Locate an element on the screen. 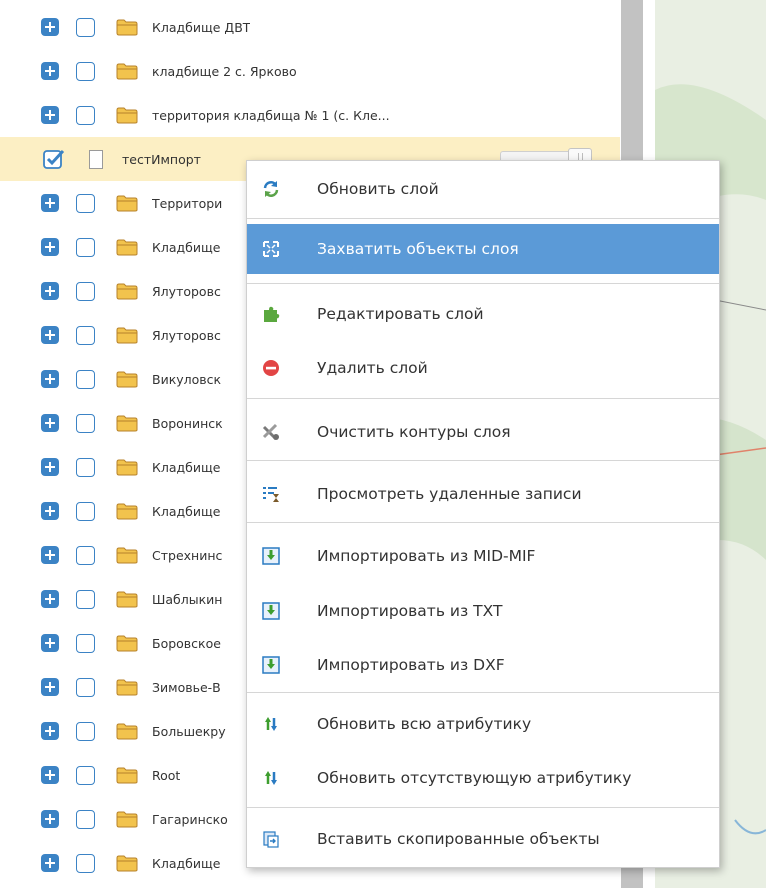 Image resolution: width=766 pixels, height=888 pixels. menu-item: Обновить отсутствующую атрибутику is located at coordinates (483, 778).